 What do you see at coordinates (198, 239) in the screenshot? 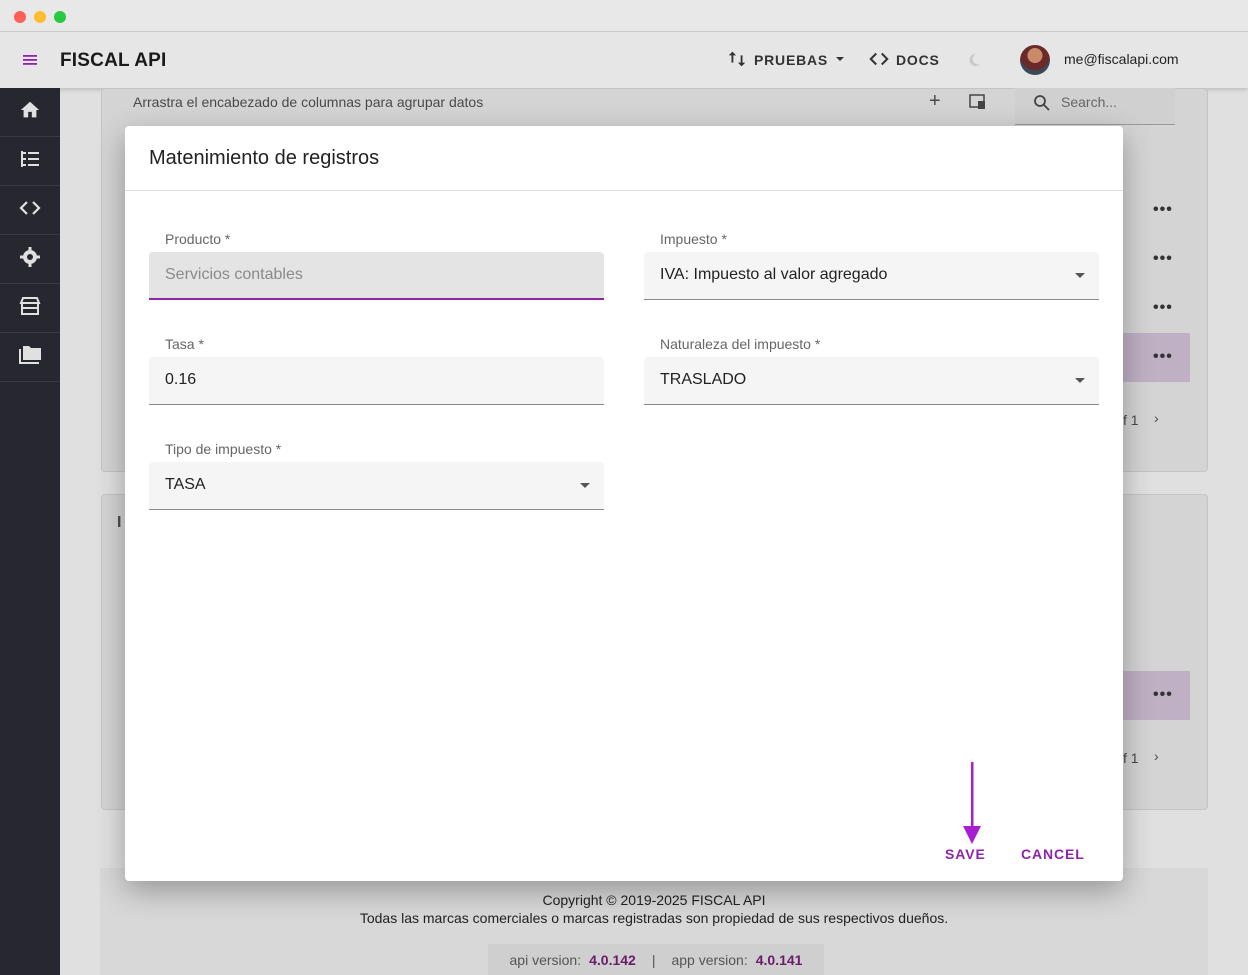
I see `producto-label: Producto *` at bounding box center [198, 239].